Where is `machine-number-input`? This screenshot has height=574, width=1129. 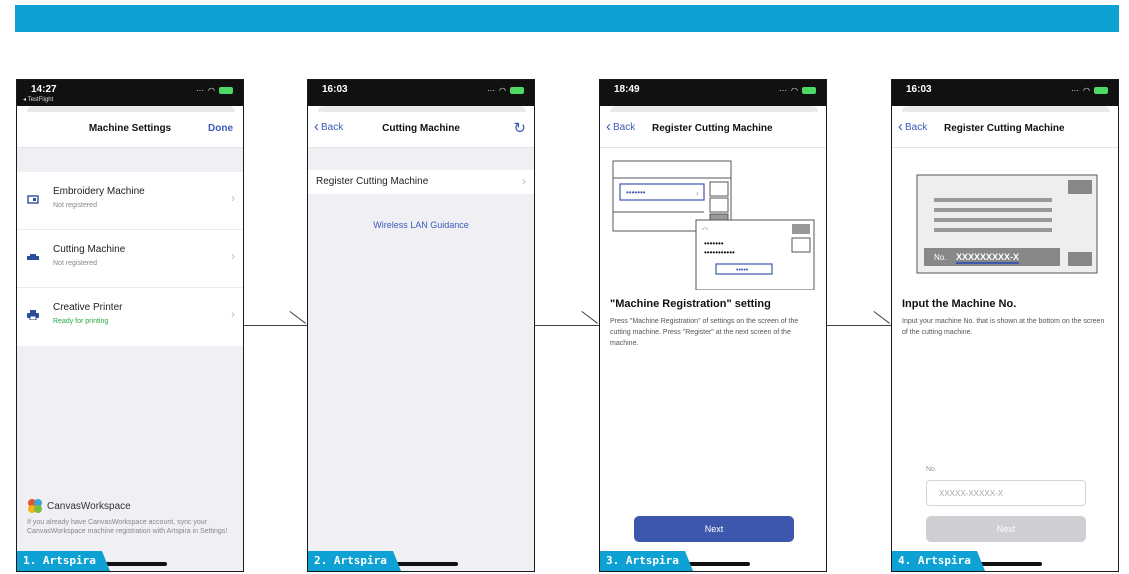
machine-number-input is located at coordinates (1006, 493).